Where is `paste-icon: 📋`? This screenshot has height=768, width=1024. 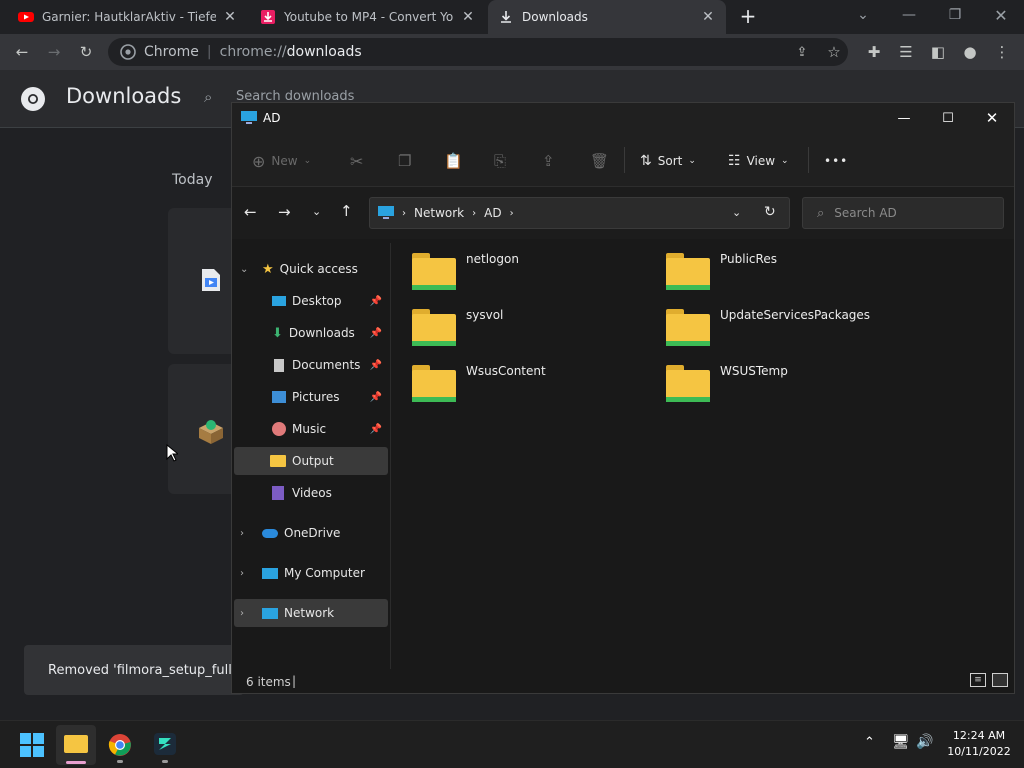 paste-icon: 📋 is located at coordinates (453, 161).